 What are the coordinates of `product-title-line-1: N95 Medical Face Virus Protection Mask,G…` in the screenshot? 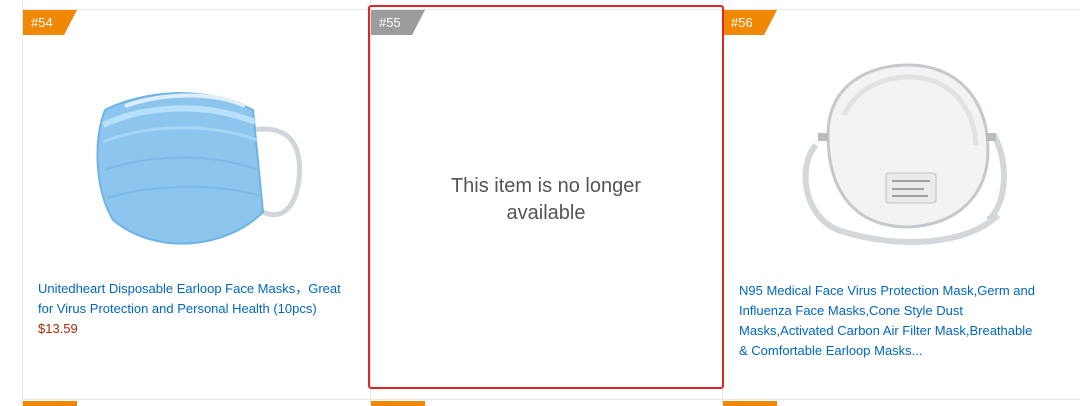 It's located at (887, 290).